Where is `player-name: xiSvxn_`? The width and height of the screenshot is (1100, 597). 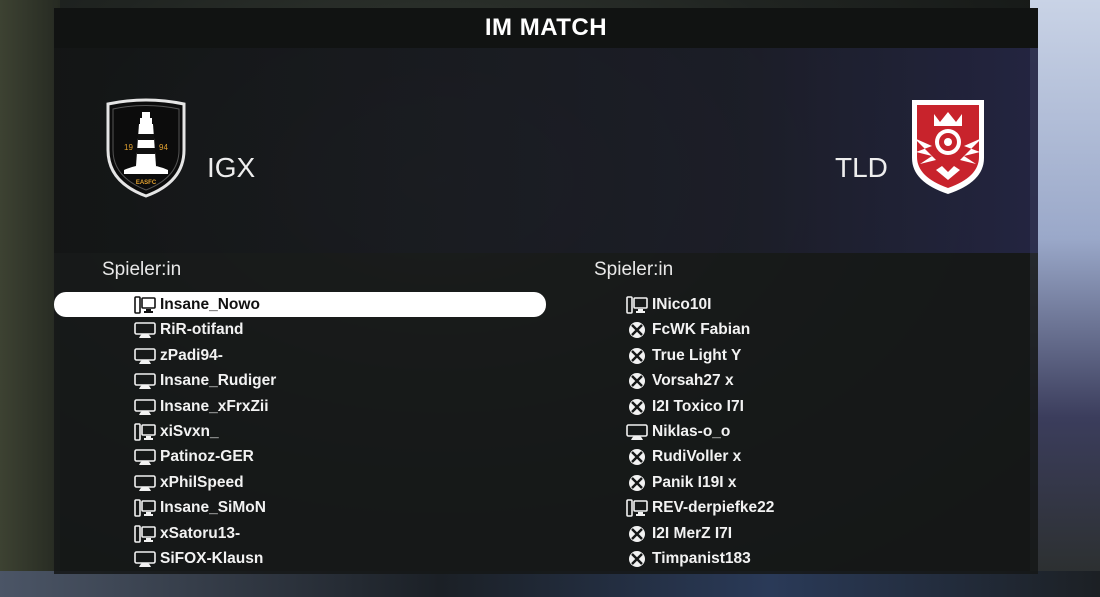
player-name: xiSvxn_ is located at coordinates (189, 431).